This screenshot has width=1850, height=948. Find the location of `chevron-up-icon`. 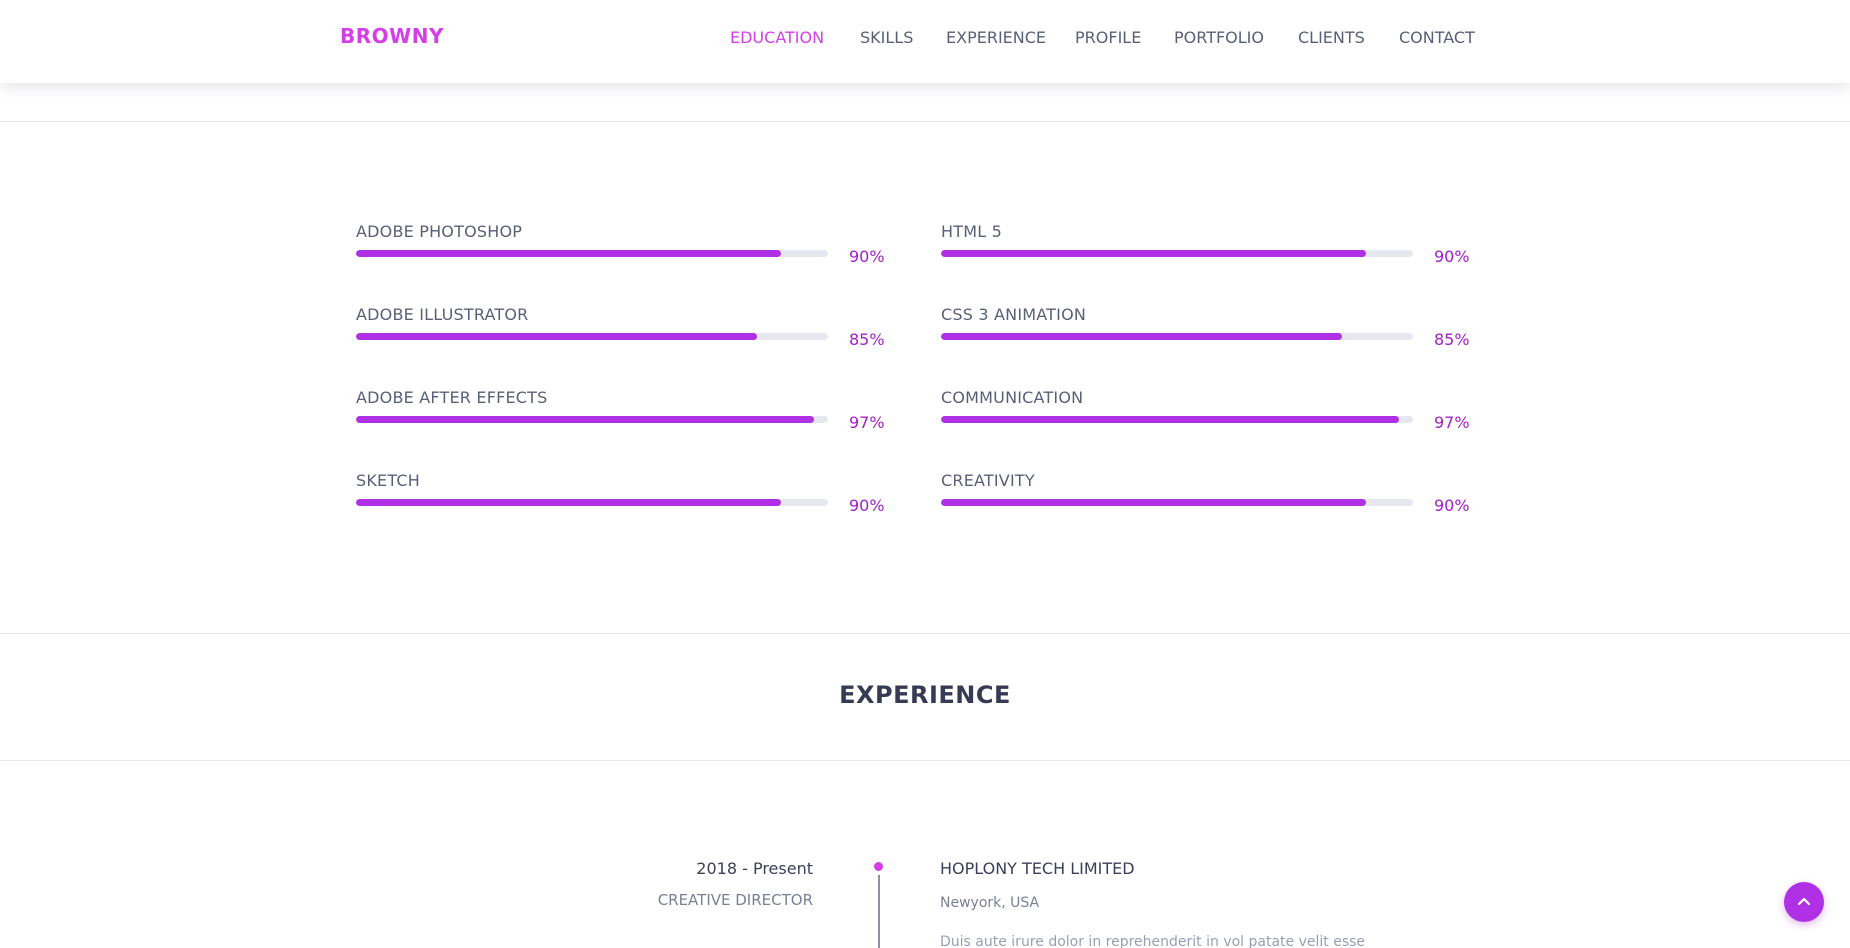

chevron-up-icon is located at coordinates (1804, 901).